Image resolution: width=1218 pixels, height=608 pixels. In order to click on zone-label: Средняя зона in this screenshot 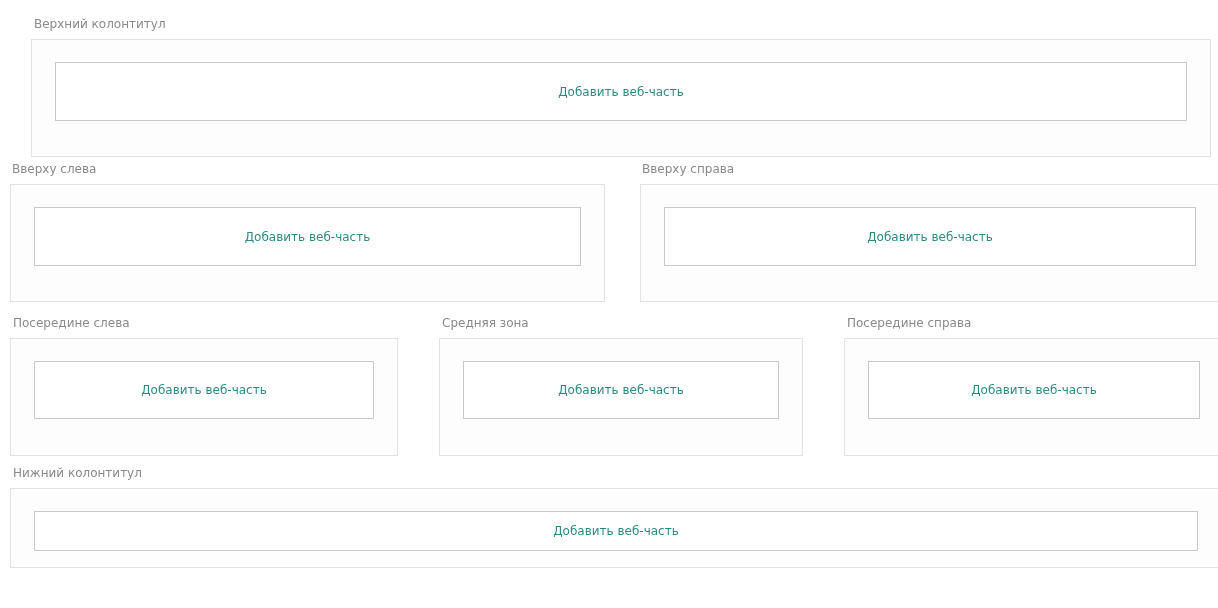, I will do `click(486, 323)`.